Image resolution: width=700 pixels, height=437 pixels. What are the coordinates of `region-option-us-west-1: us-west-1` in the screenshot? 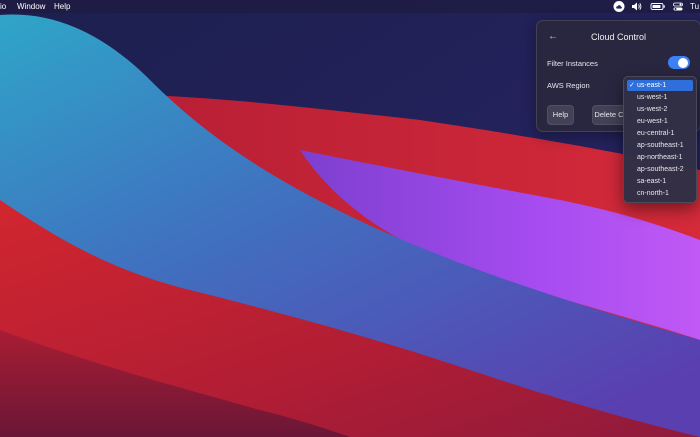 It's located at (660, 97).